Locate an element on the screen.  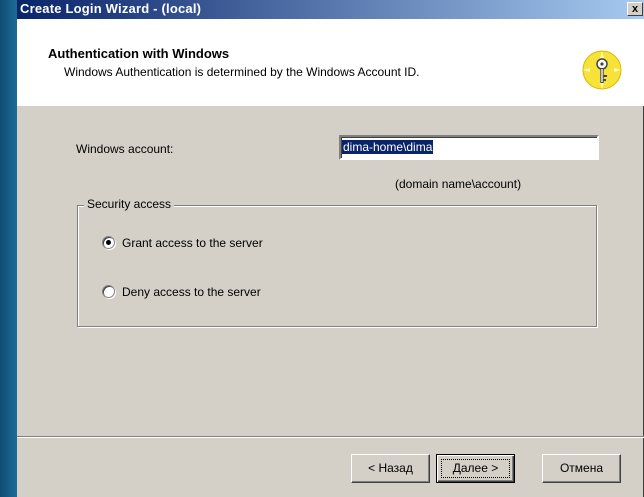
header-divider is located at coordinates (330, 105).